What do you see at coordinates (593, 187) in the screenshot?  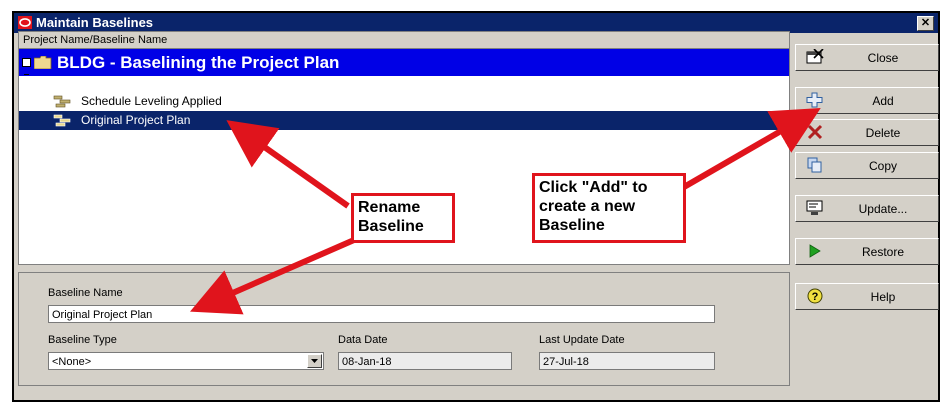 I see `callout-text-line: Click "Add" to` at bounding box center [593, 187].